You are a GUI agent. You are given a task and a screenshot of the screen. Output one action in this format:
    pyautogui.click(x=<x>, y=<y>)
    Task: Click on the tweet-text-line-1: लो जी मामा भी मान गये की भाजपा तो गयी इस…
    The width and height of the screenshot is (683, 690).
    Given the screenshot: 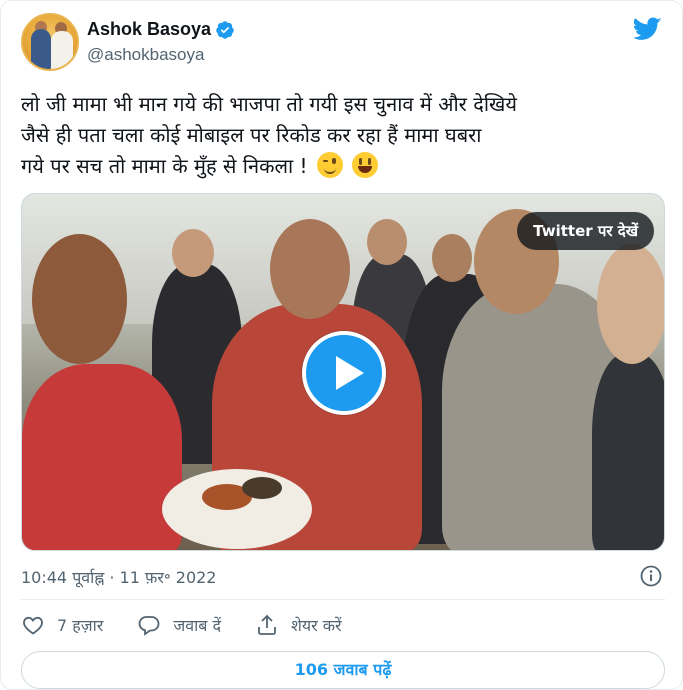 What is the action you would take?
    pyautogui.click(x=269, y=104)
    